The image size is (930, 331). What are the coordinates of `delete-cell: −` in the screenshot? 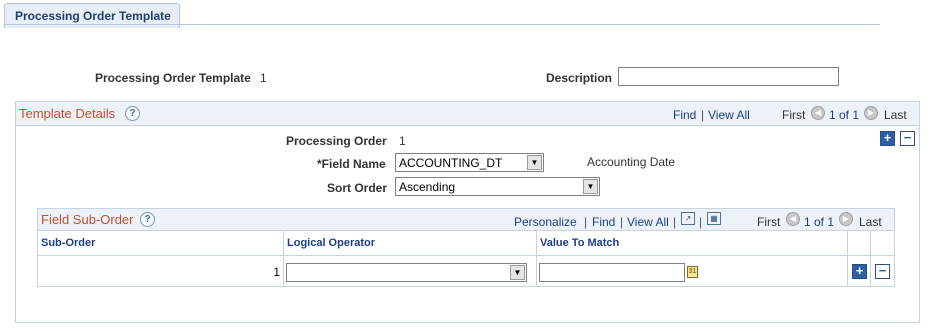 It's located at (882, 271).